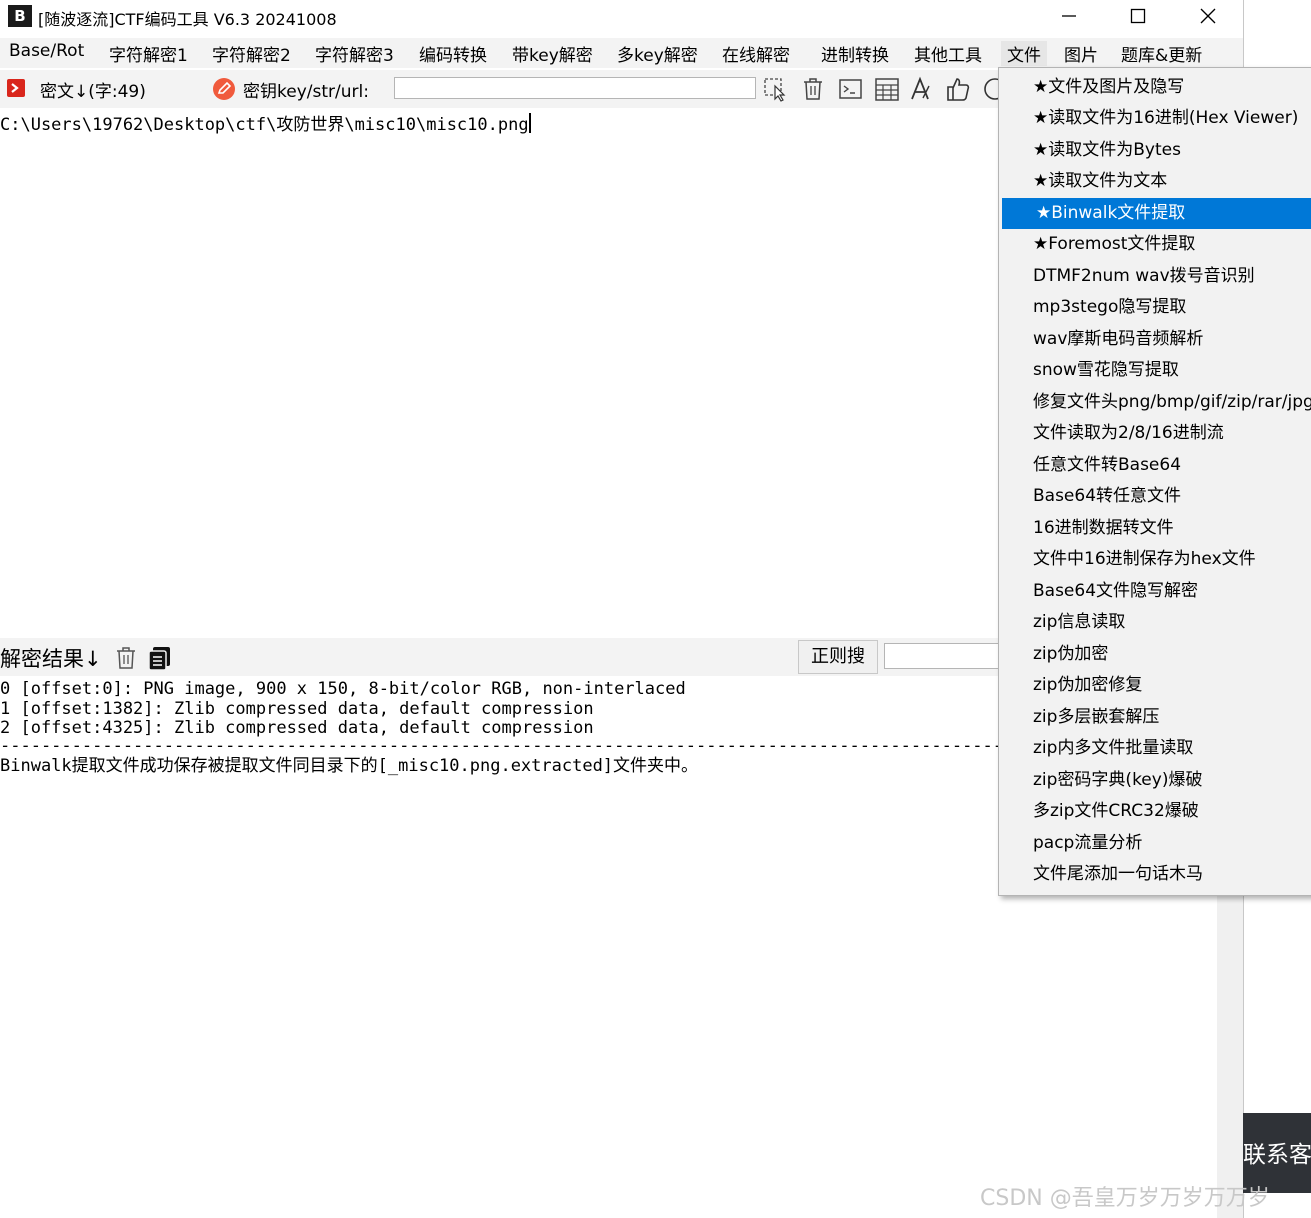 The height and width of the screenshot is (1218, 1311). I want to click on result-label: 解密结果↓, so click(51, 659).